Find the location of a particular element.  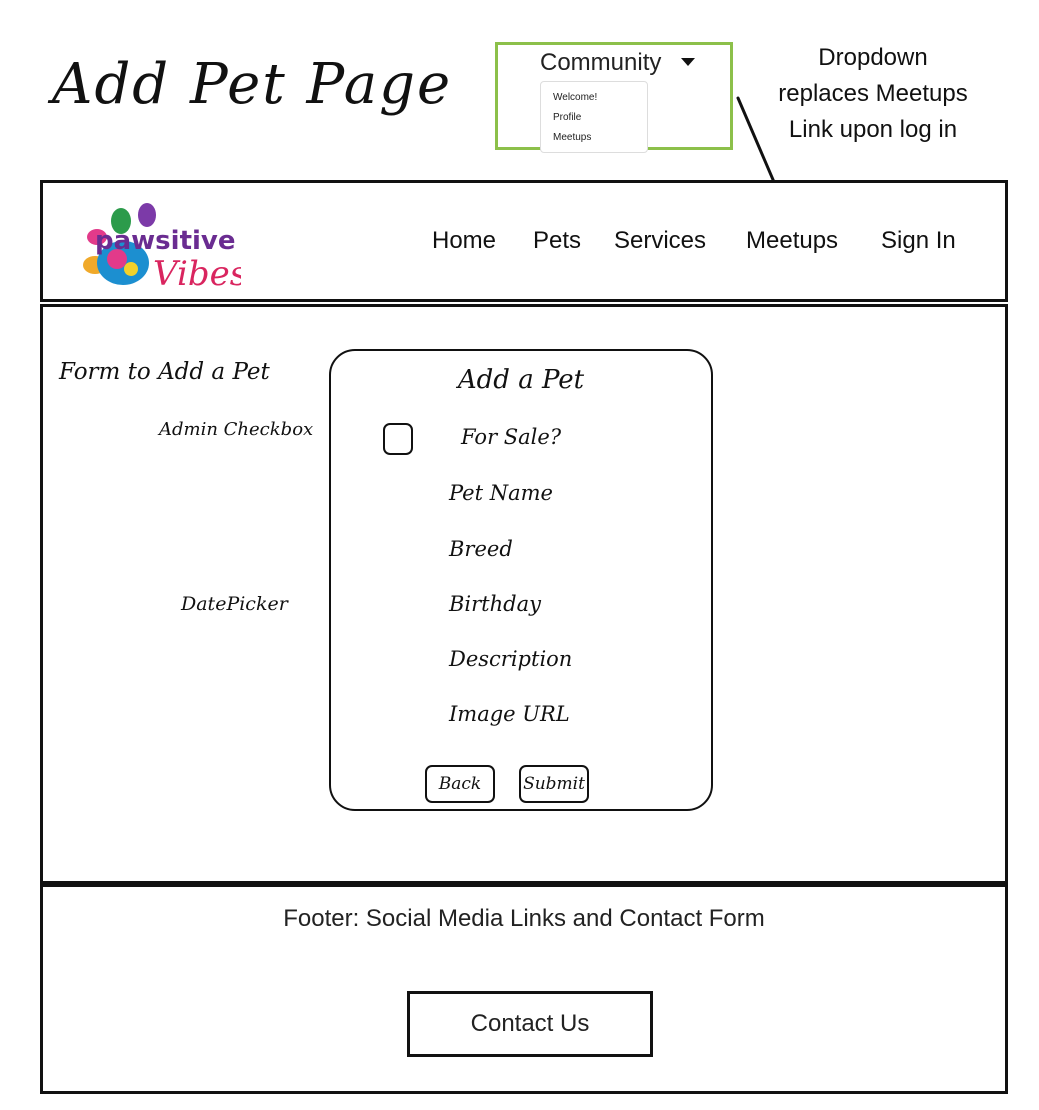

nav-home: Home is located at coordinates (464, 241).